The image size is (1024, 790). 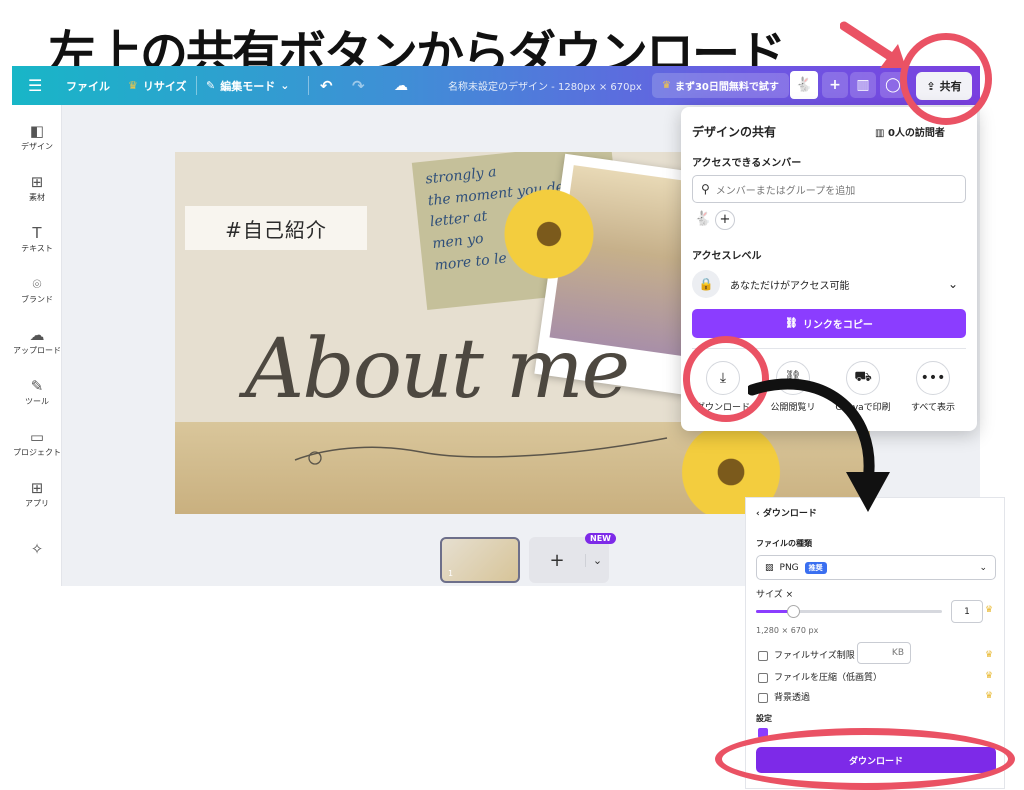 What do you see at coordinates (806, 654) in the screenshot?
I see `limit-size-checkbox: ファイルサイズ制限` at bounding box center [806, 654].